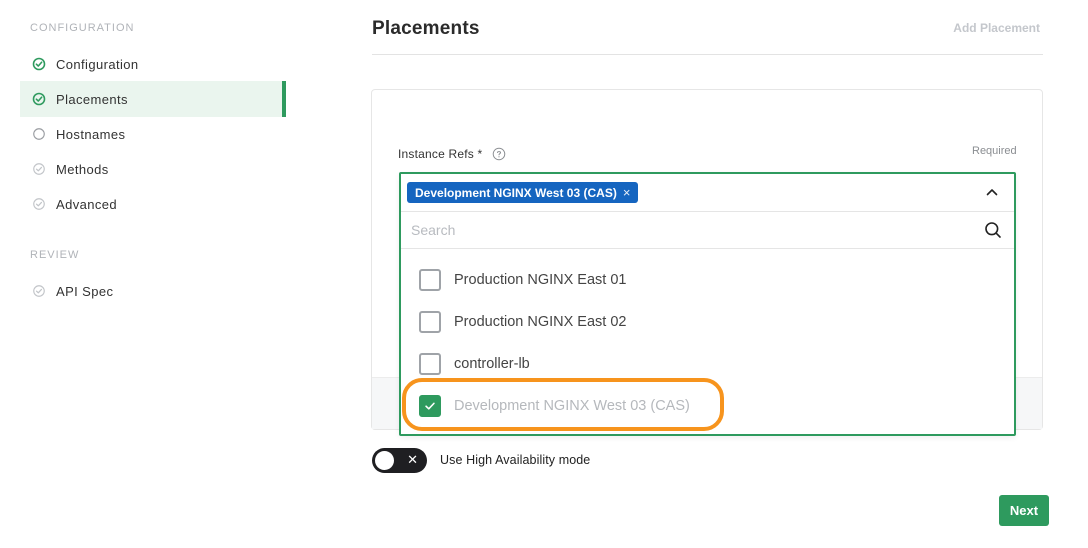 The height and width of the screenshot is (548, 1088). I want to click on selected-chip: Development NGINX West 03 (CAS) ×, so click(523, 192).